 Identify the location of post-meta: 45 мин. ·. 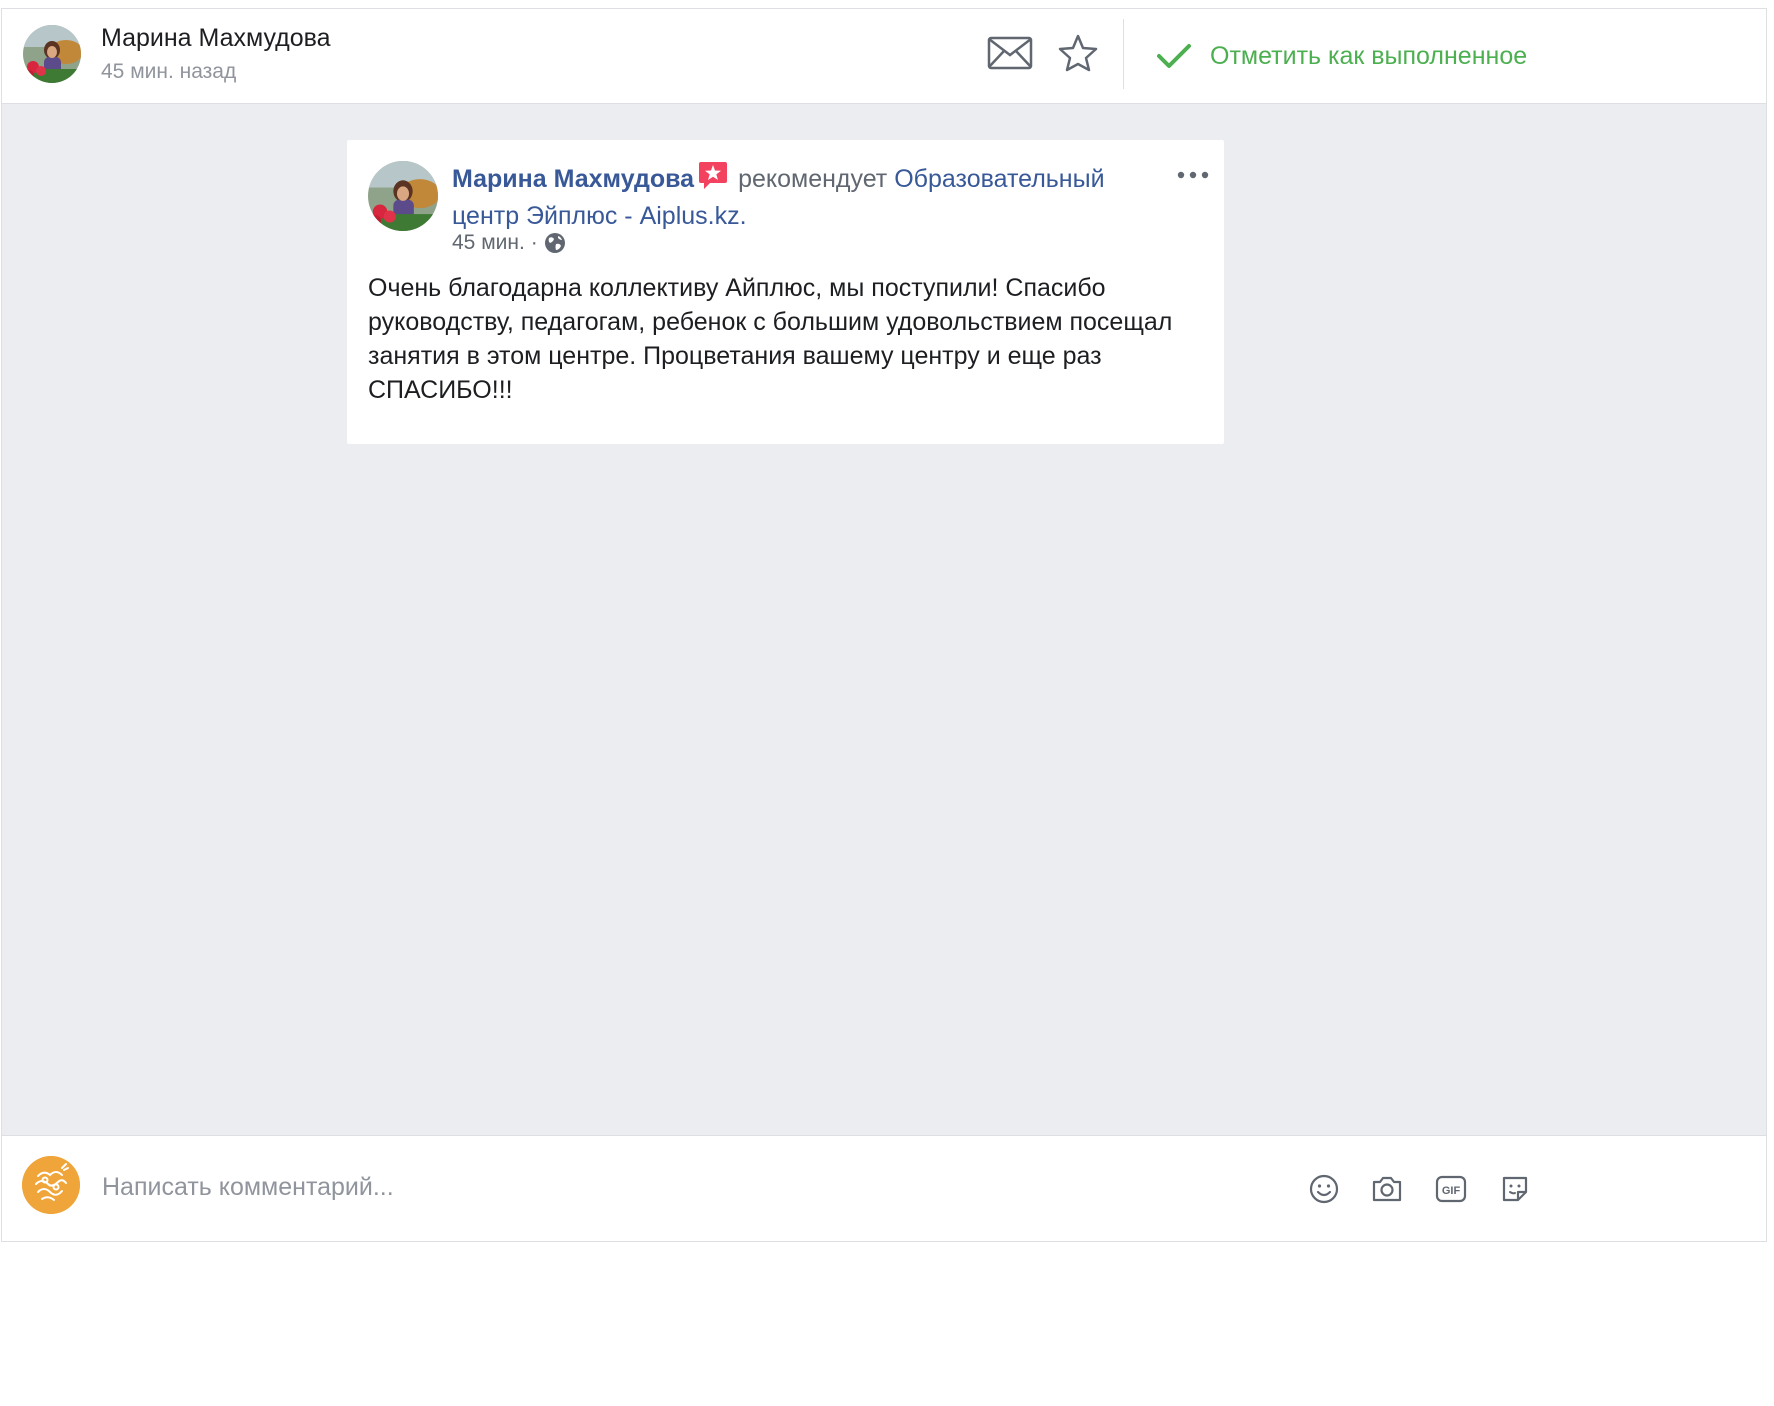
(509, 243).